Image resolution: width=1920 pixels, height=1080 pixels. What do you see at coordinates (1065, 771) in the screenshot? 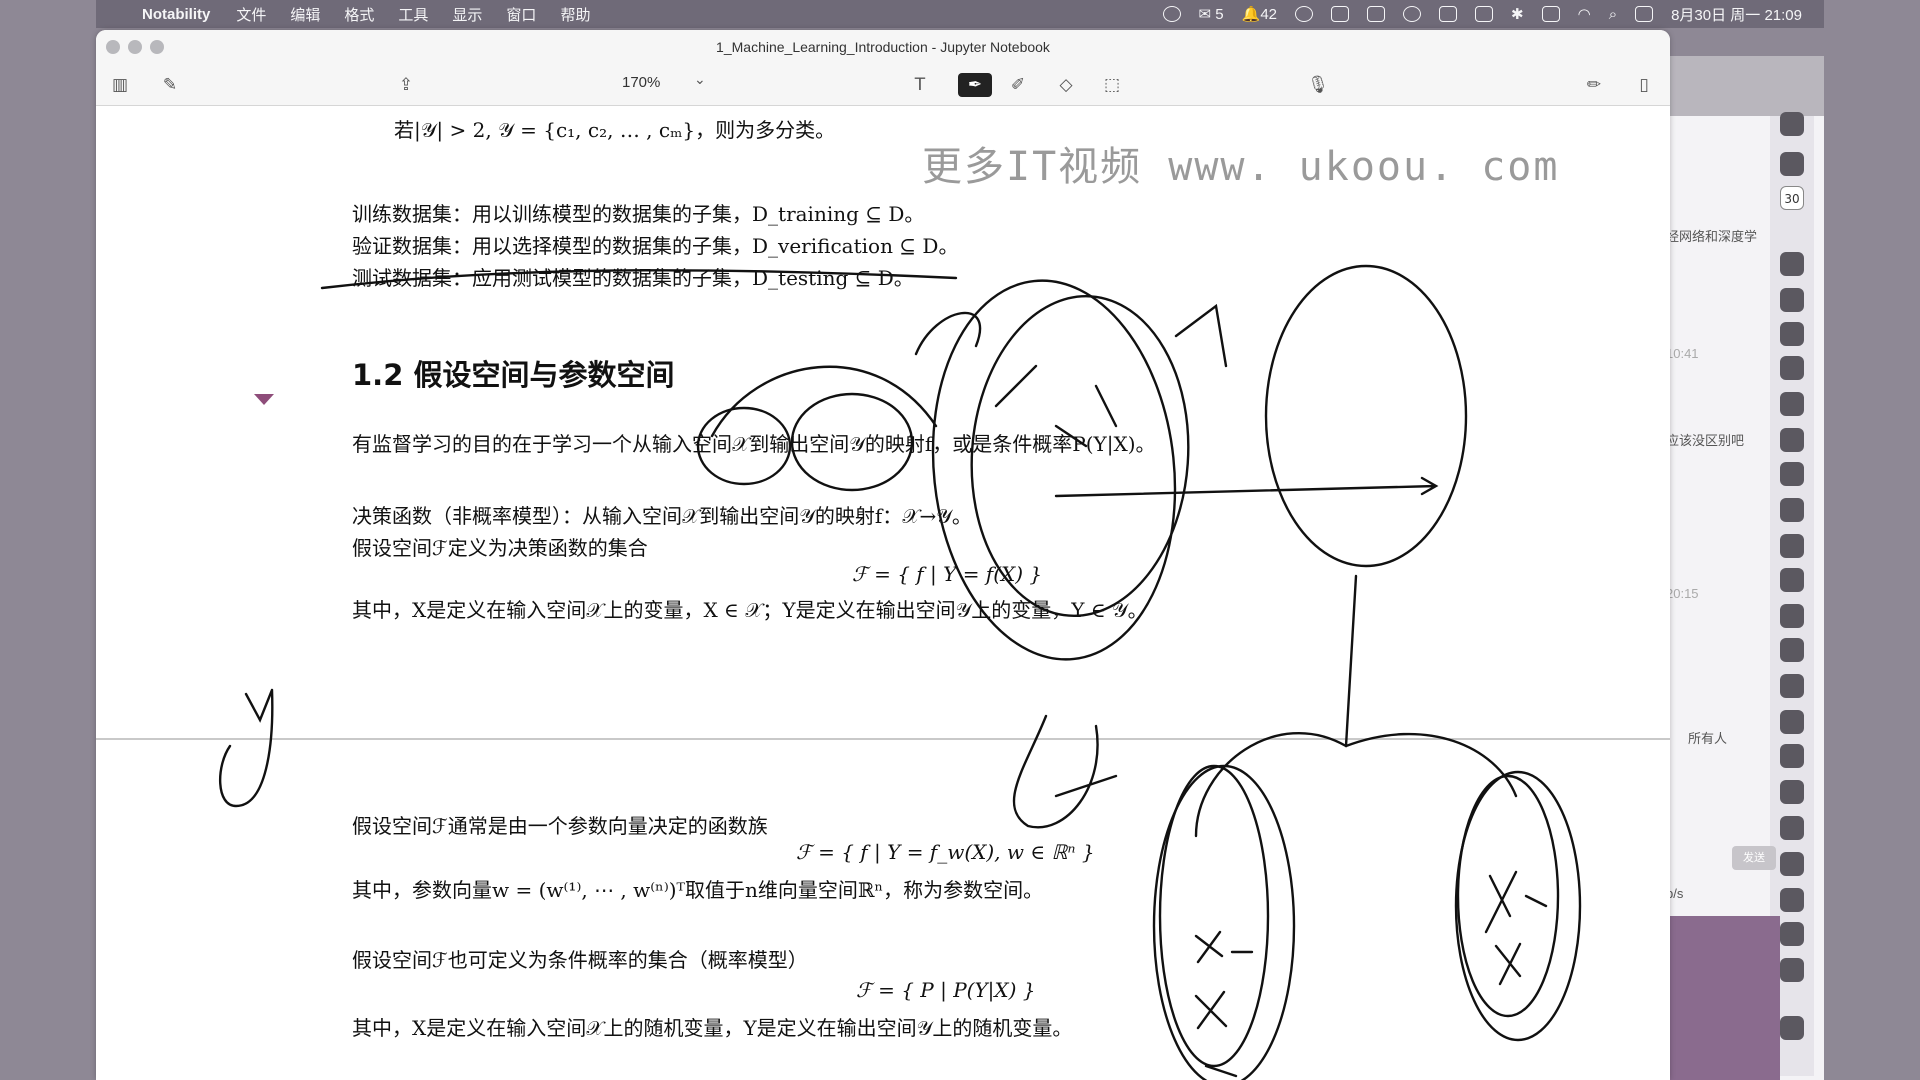
I see `handwritten-a` at bounding box center [1065, 771].